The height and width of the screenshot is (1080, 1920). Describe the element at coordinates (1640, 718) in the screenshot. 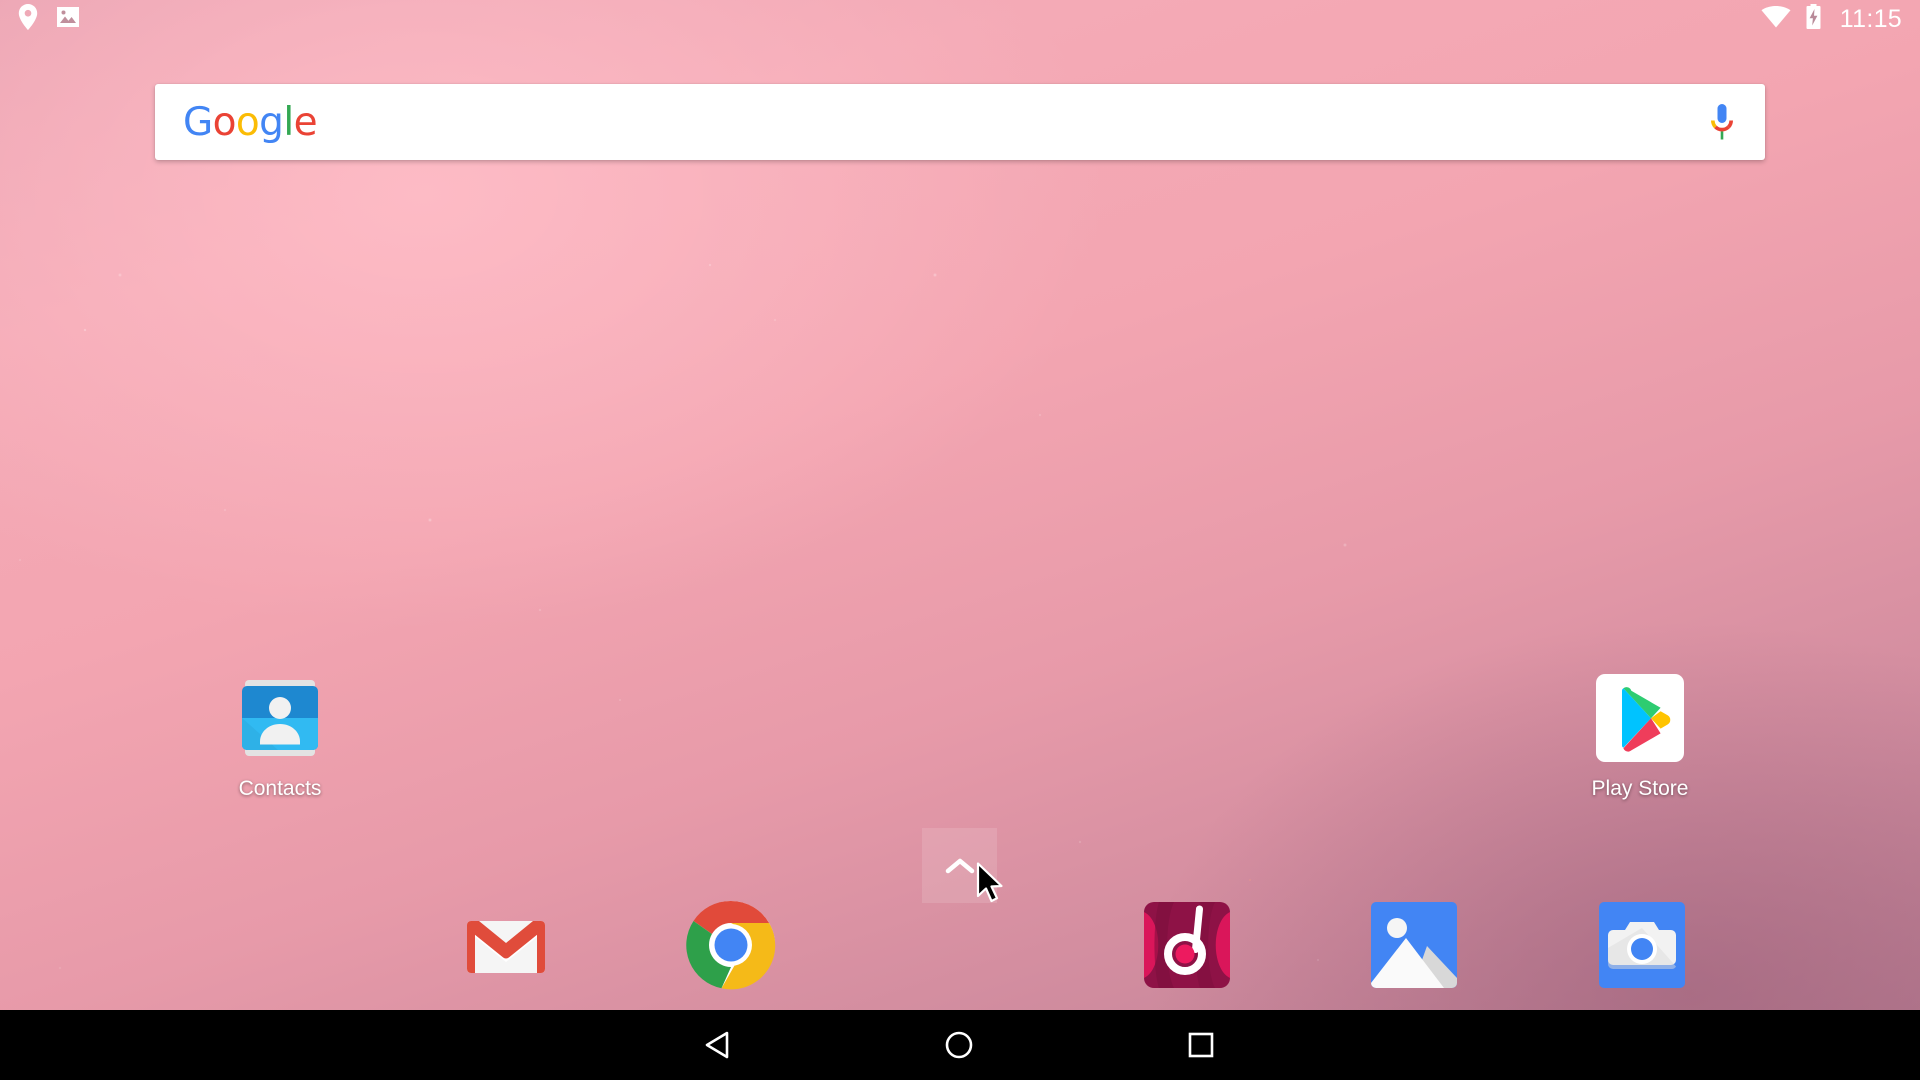

I see `play-store-icon` at that location.